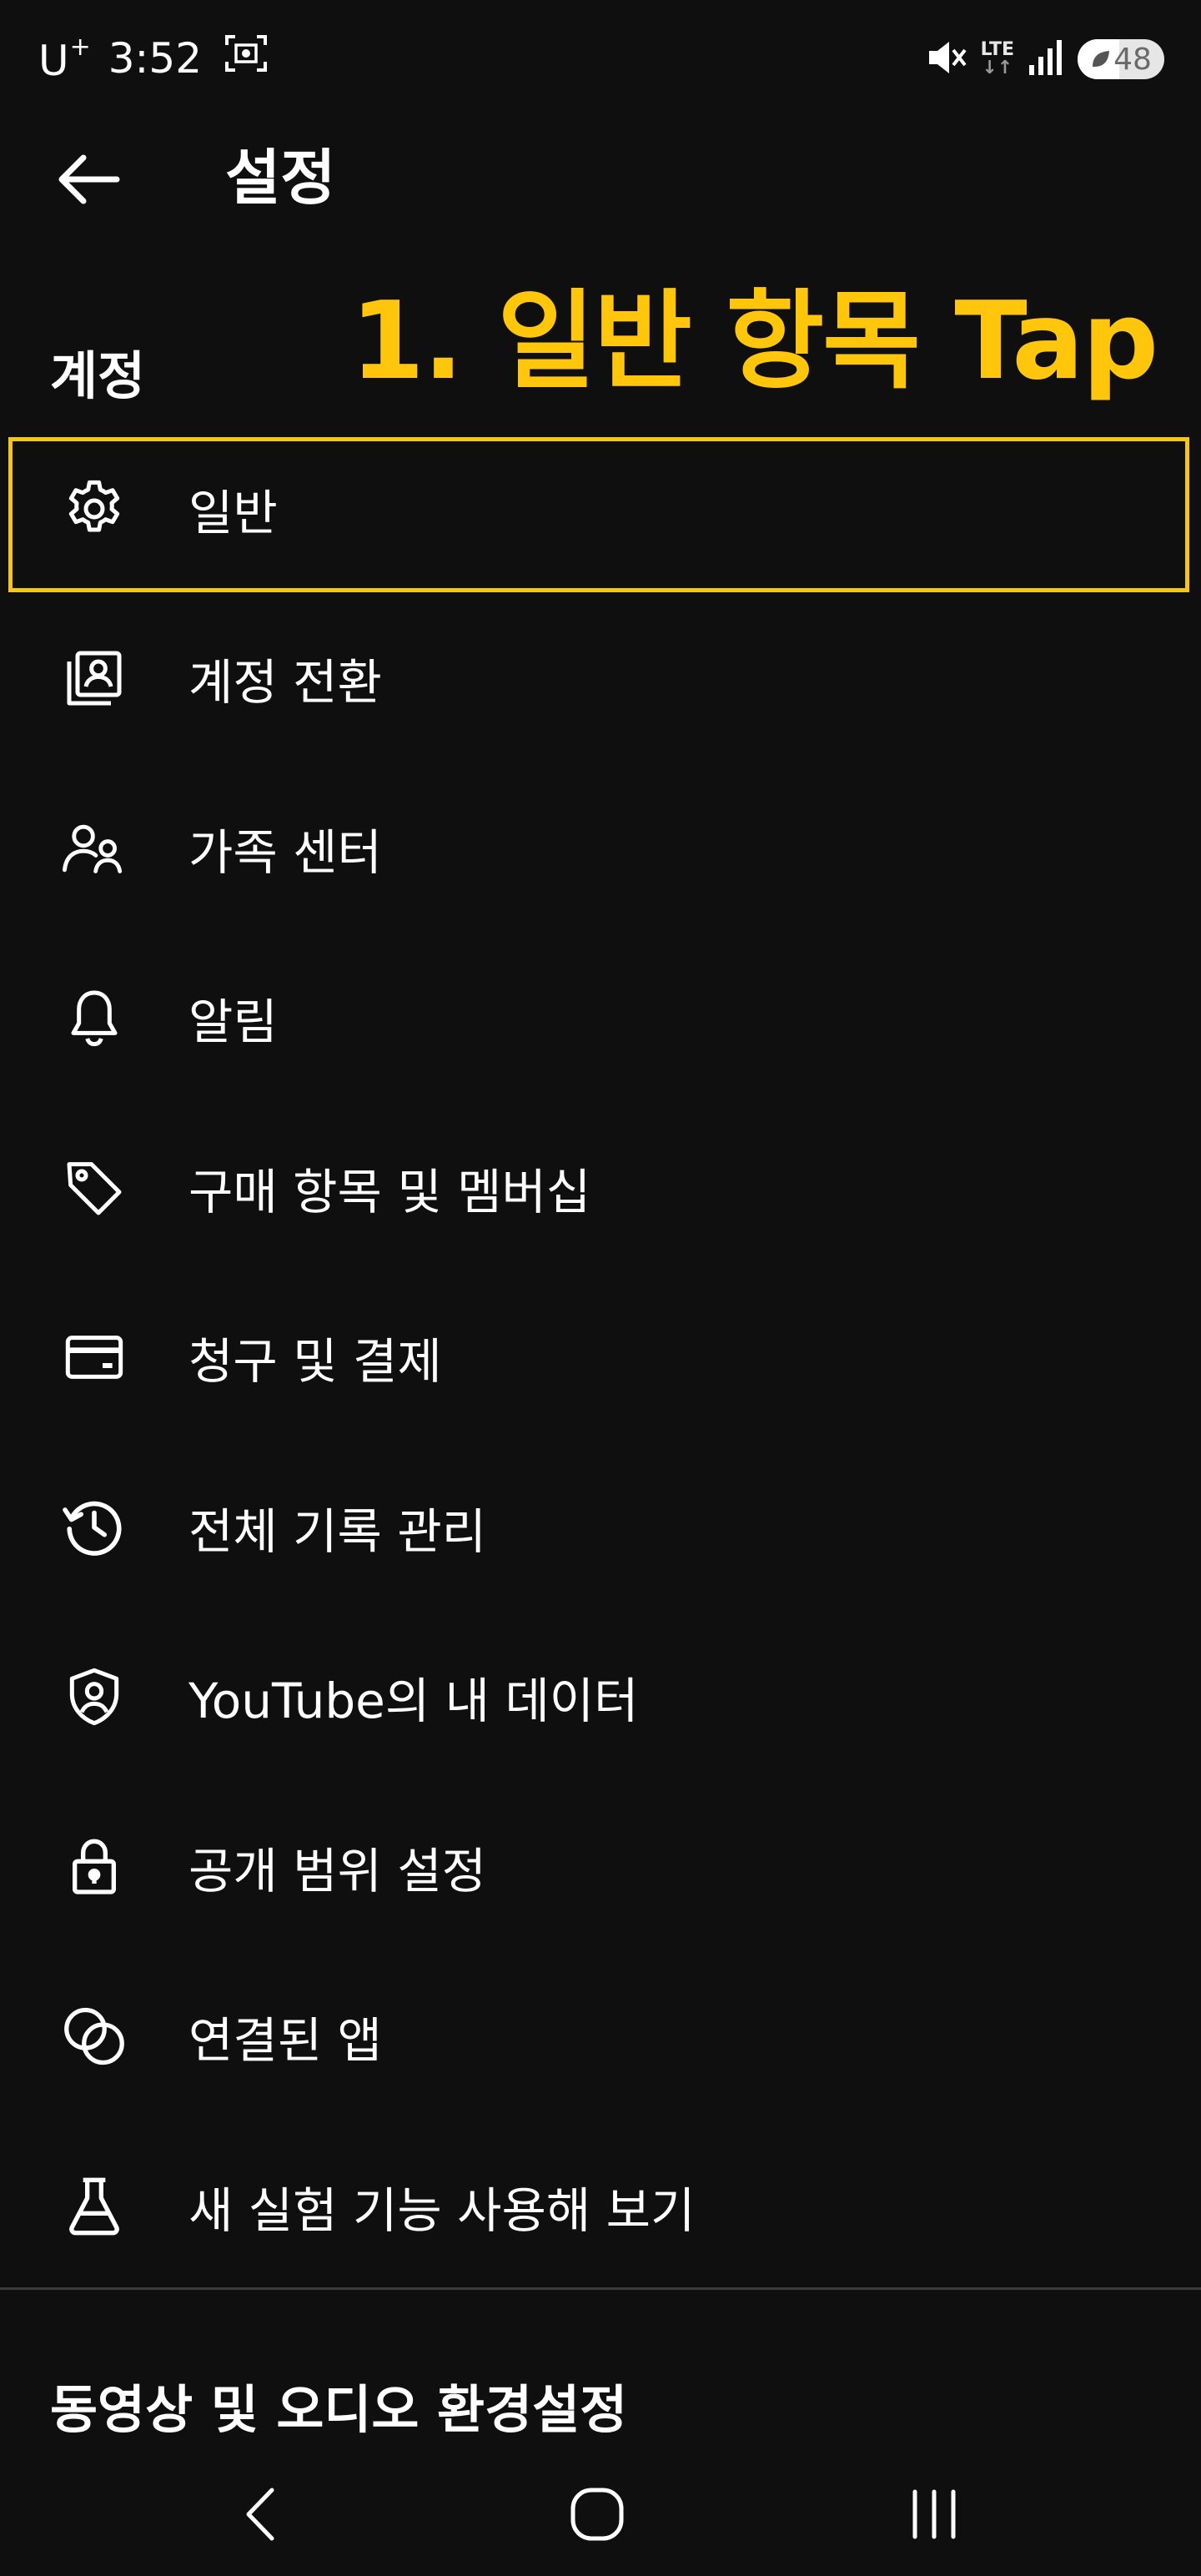 This screenshot has height=2576, width=1201. I want to click on screenshot-icon, so click(247, 58).